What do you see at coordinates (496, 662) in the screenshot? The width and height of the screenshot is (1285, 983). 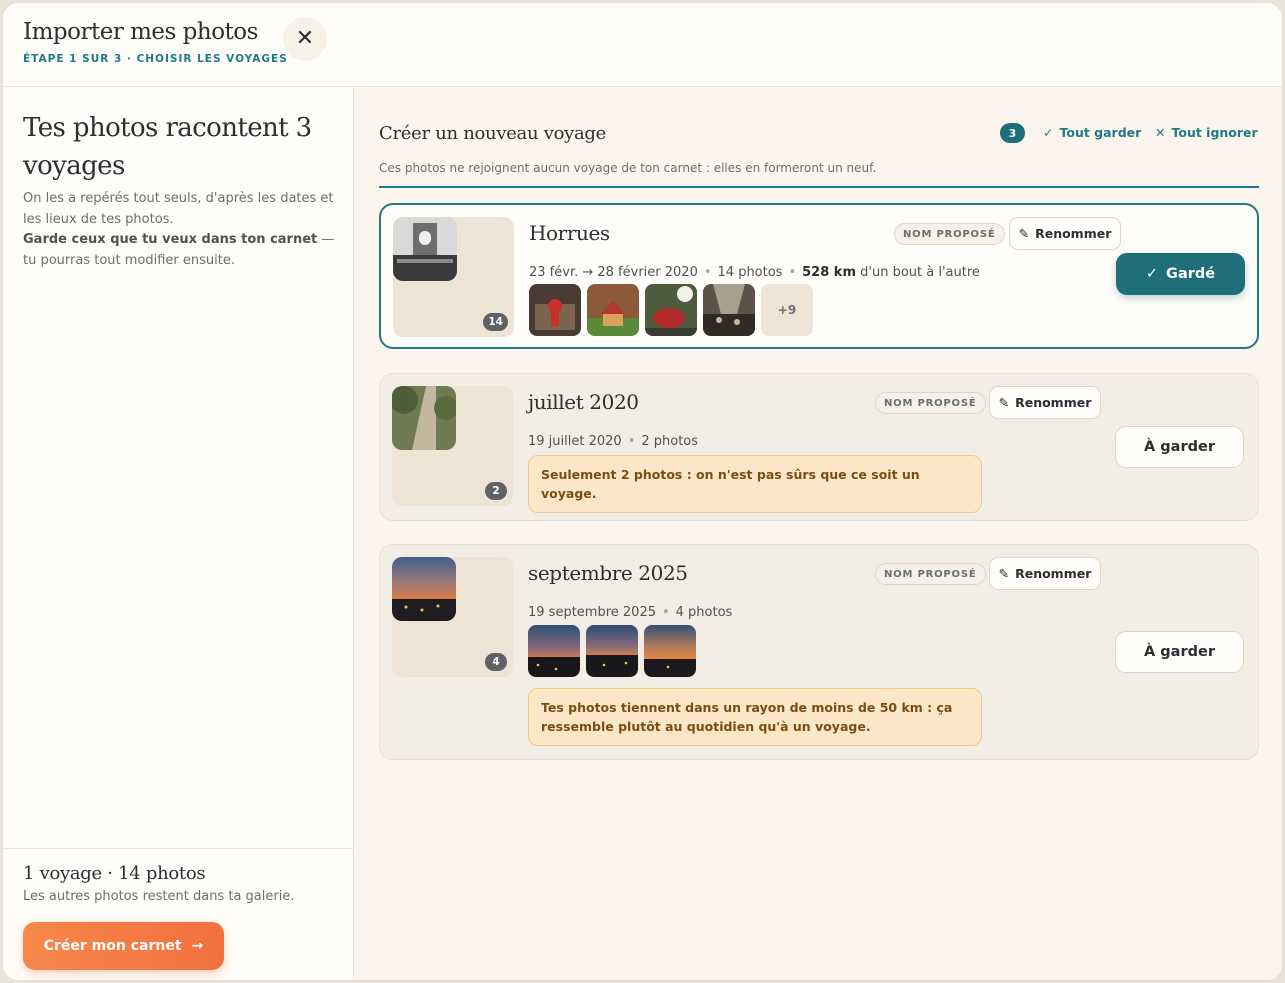 I see `cover-photo-count: 4` at bounding box center [496, 662].